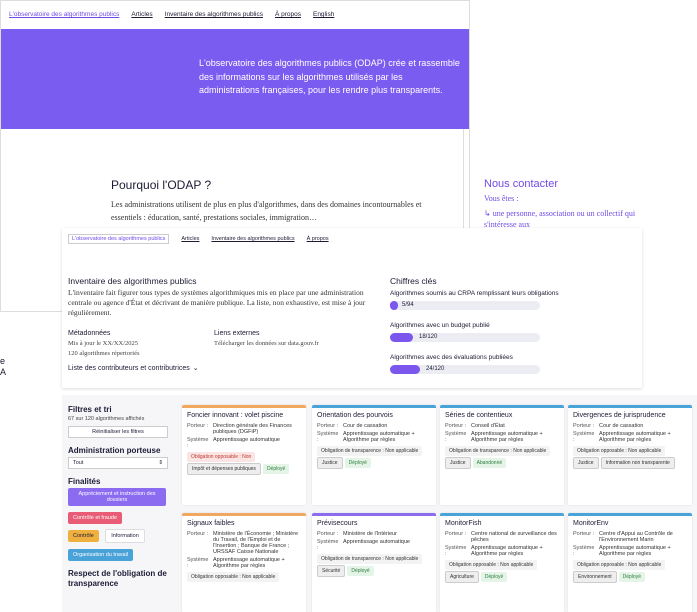  Describe the element at coordinates (331, 571) in the screenshot. I see `card-tag: Sécurité` at that location.